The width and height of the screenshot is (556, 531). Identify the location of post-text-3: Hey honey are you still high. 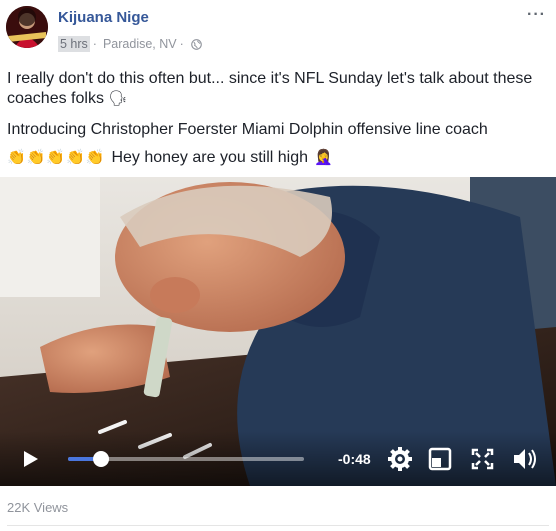
(209, 157).